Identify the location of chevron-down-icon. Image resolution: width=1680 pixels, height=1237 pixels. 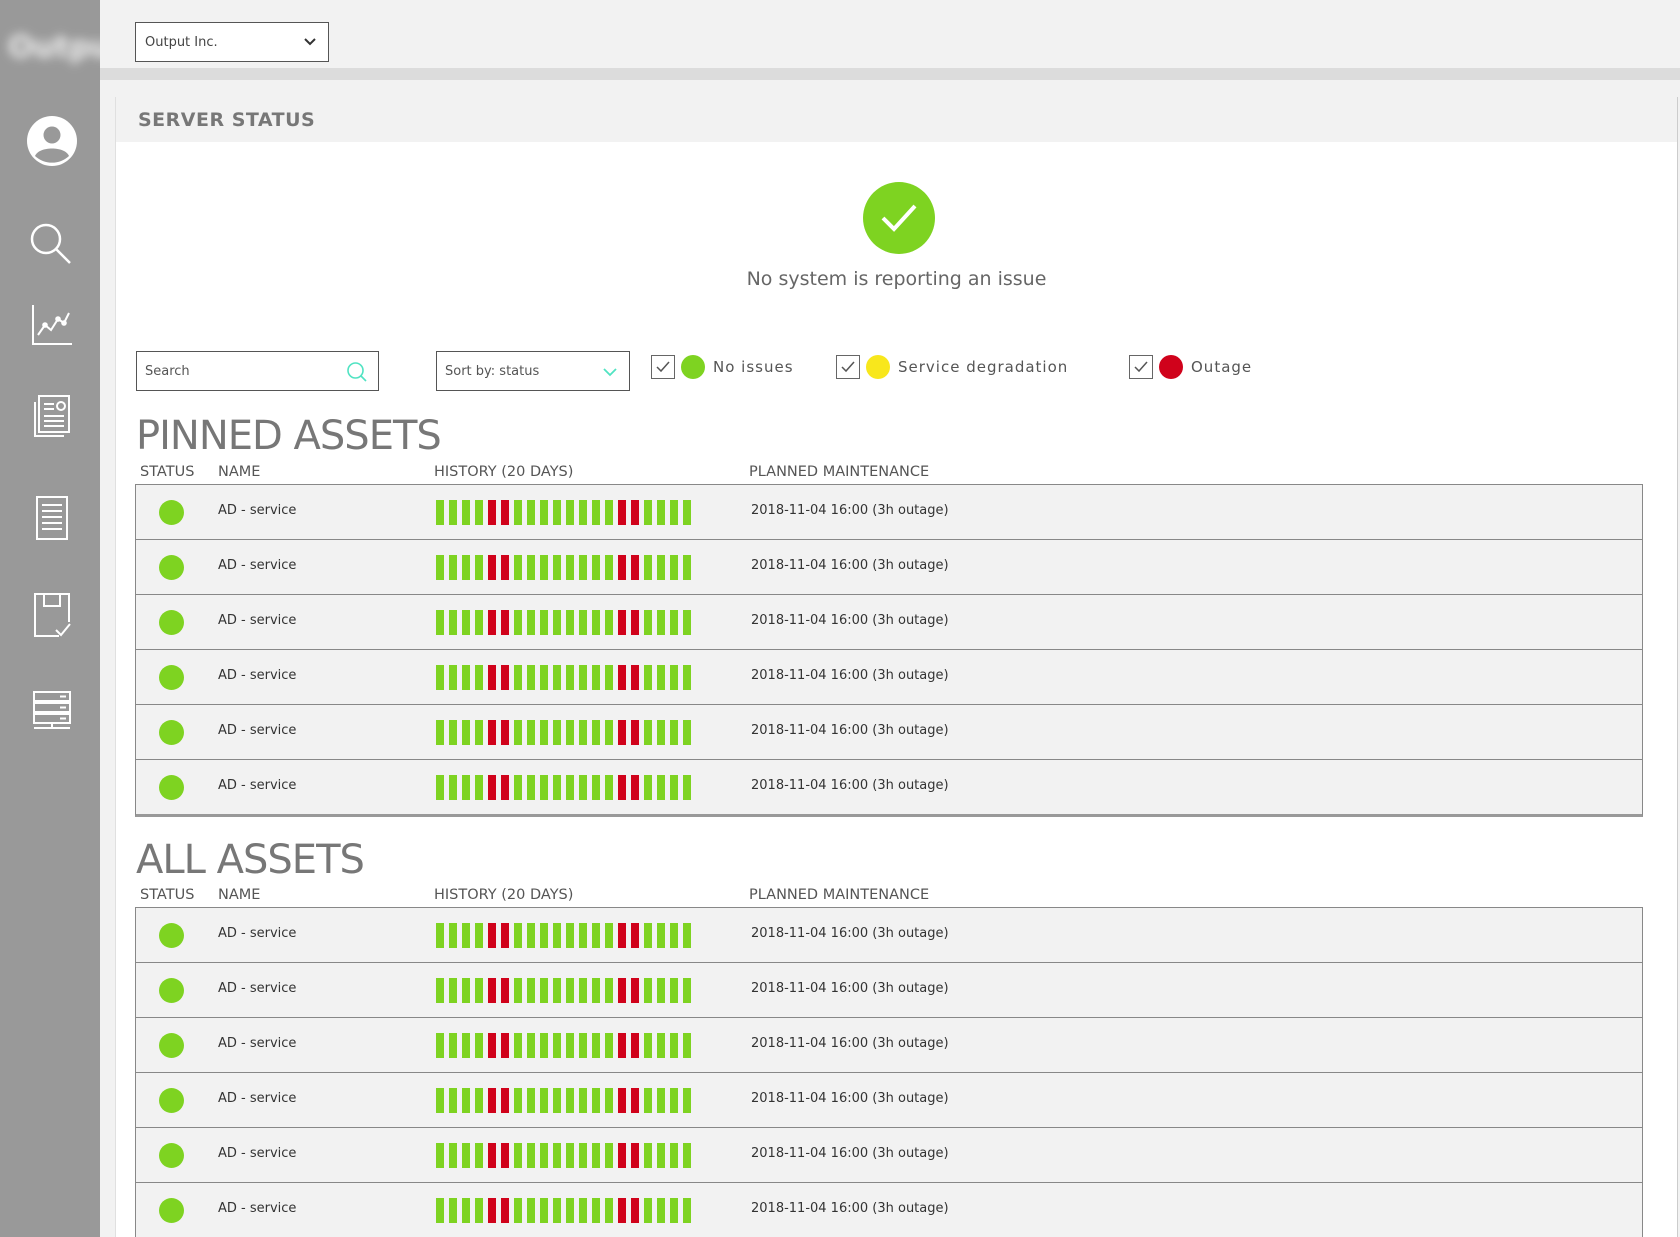
(610, 372).